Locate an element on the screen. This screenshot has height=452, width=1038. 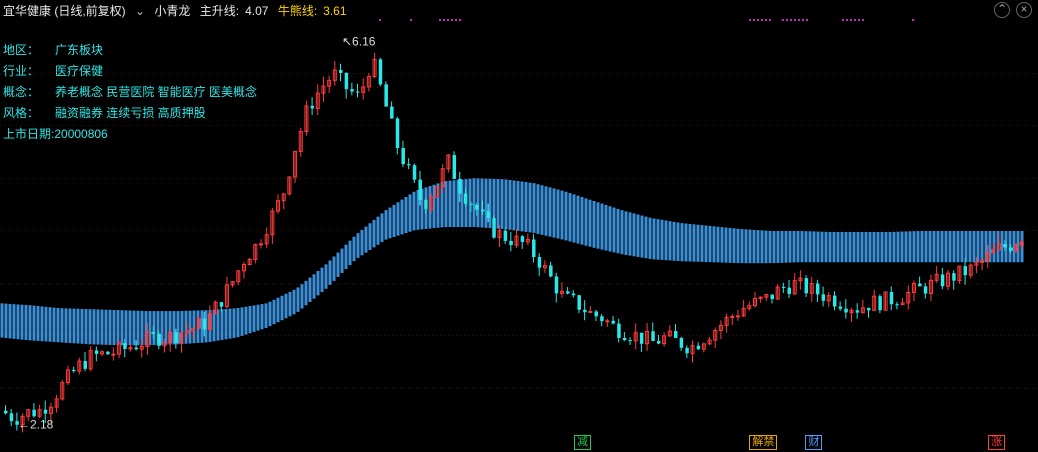
event-marker: 涨 is located at coordinates (997, 442).